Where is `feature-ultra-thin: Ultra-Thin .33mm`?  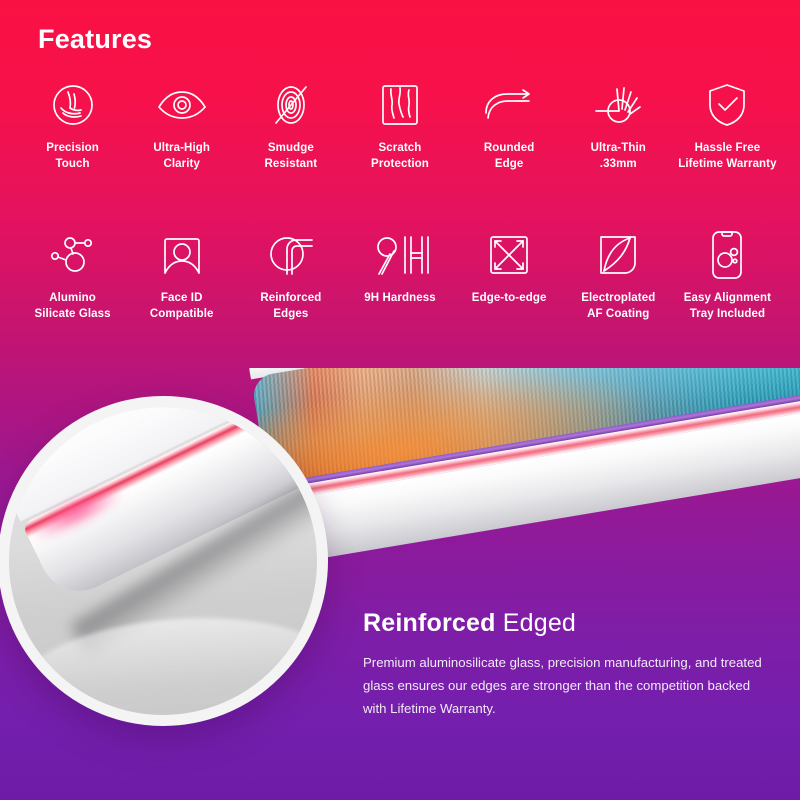 feature-ultra-thin: Ultra-Thin .33mm is located at coordinates (618, 125).